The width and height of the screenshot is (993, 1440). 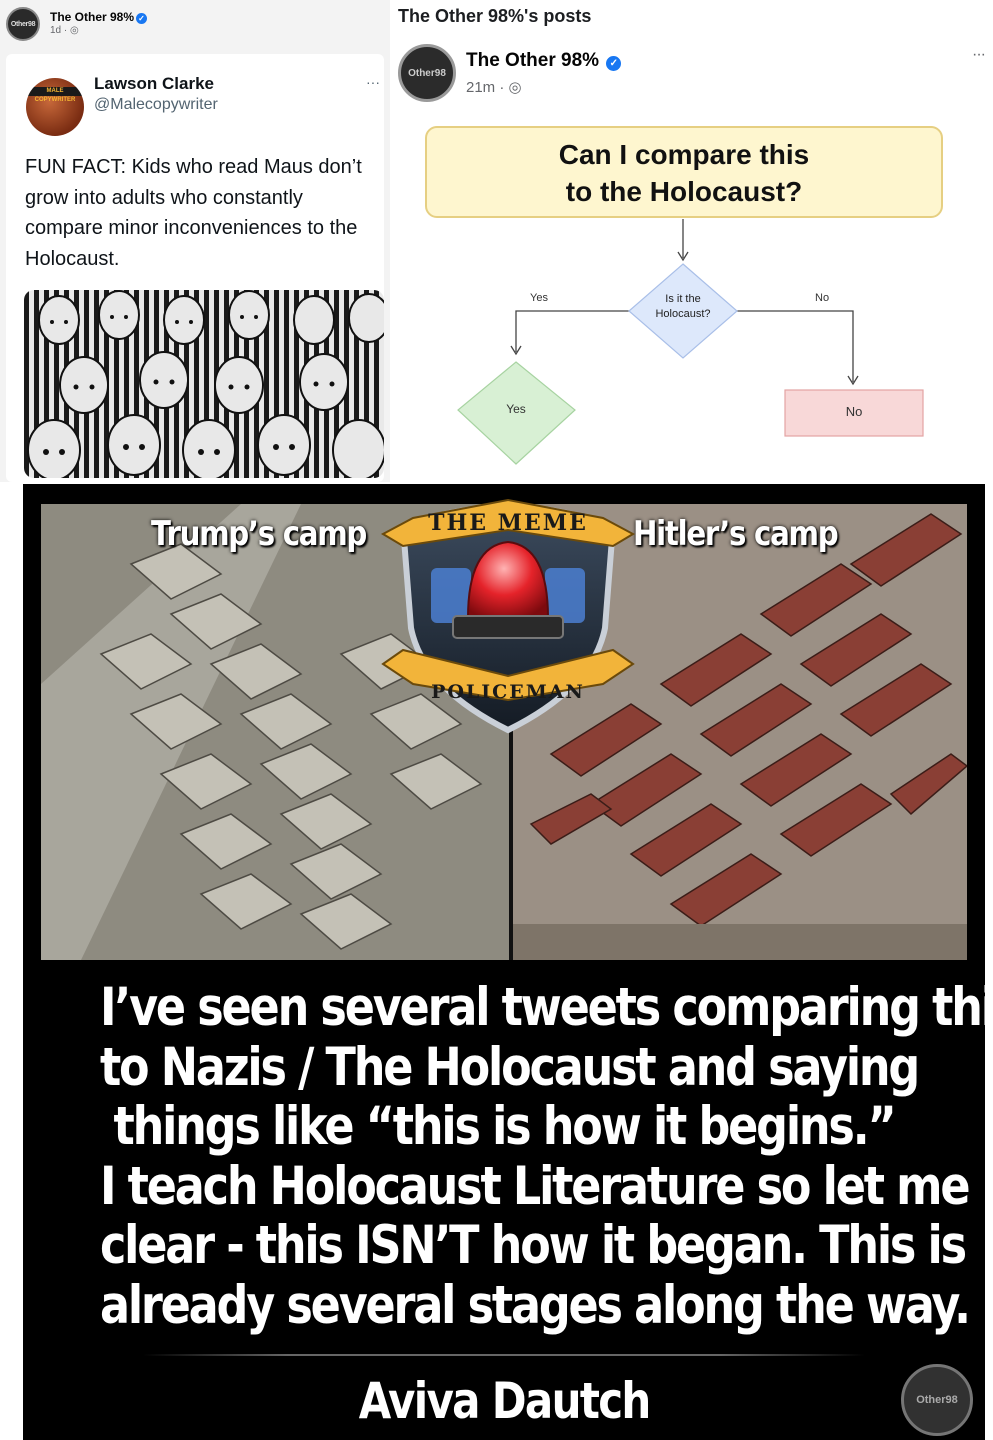 What do you see at coordinates (539, 298) in the screenshot?
I see `branch-yes-label: Yes` at bounding box center [539, 298].